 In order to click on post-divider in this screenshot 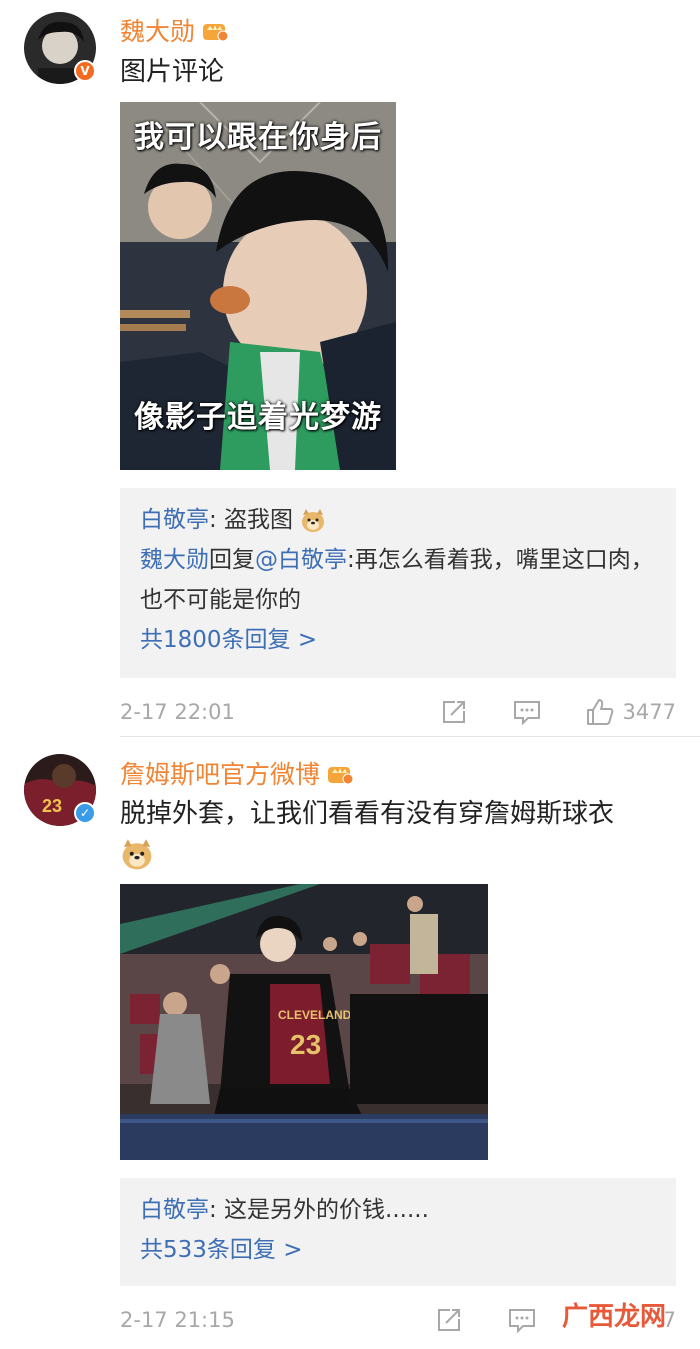, I will do `click(410, 736)`.